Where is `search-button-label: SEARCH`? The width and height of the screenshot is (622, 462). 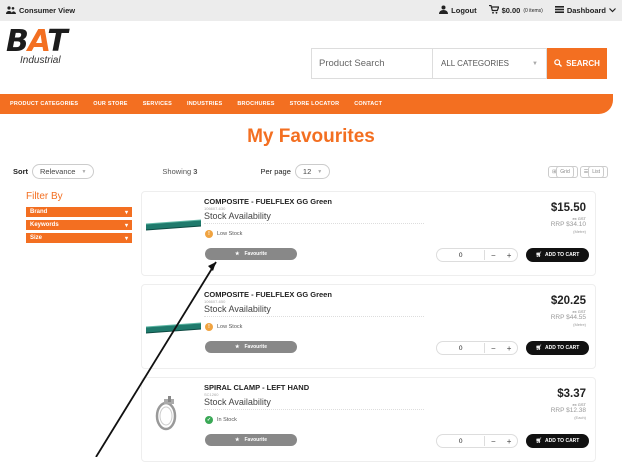 search-button-label: SEARCH is located at coordinates (583, 63).